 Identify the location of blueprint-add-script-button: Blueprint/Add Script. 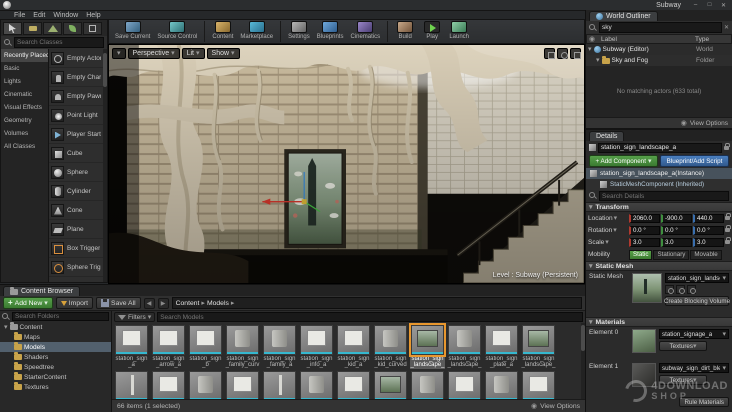
(694, 161).